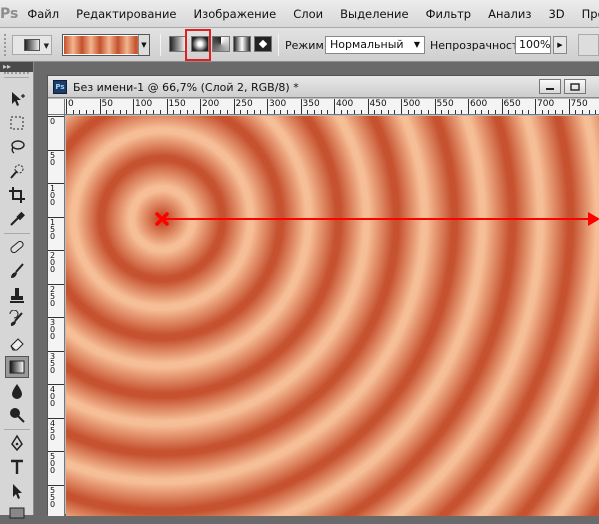 The width and height of the screenshot is (599, 524). What do you see at coordinates (16, 67) in the screenshot?
I see `toolbox-collapse: ▸▸` at bounding box center [16, 67].